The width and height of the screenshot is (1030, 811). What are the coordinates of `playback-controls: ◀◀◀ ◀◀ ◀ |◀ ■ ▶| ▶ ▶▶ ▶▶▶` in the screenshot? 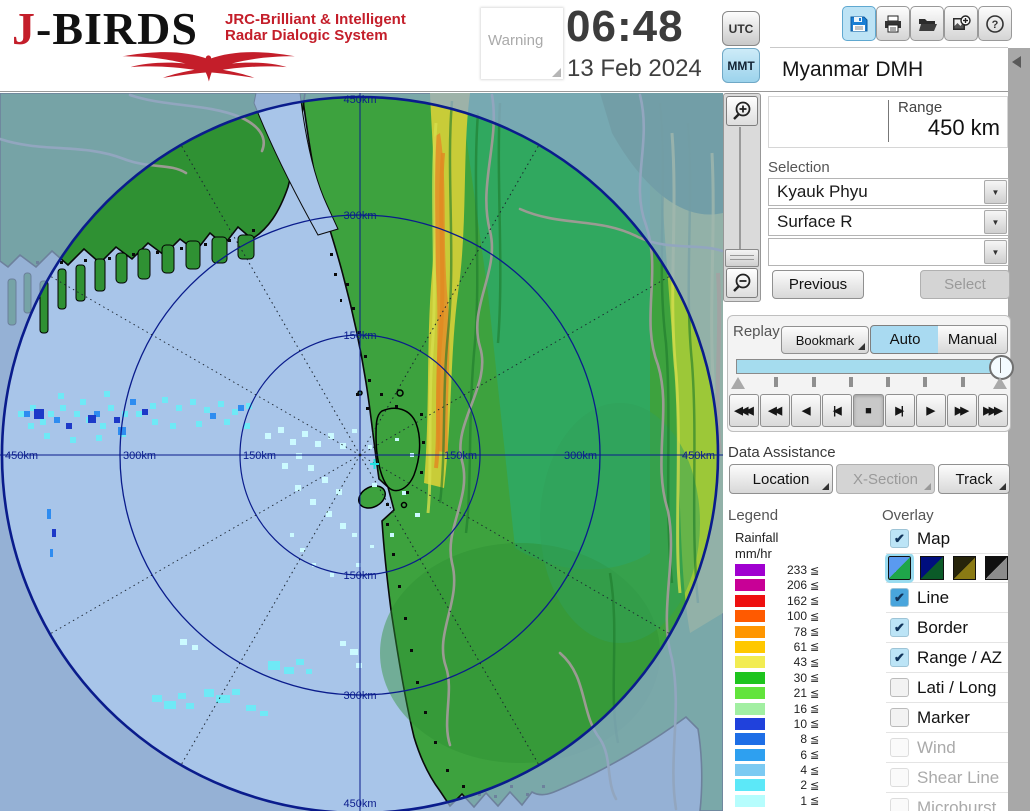 It's located at (868, 410).